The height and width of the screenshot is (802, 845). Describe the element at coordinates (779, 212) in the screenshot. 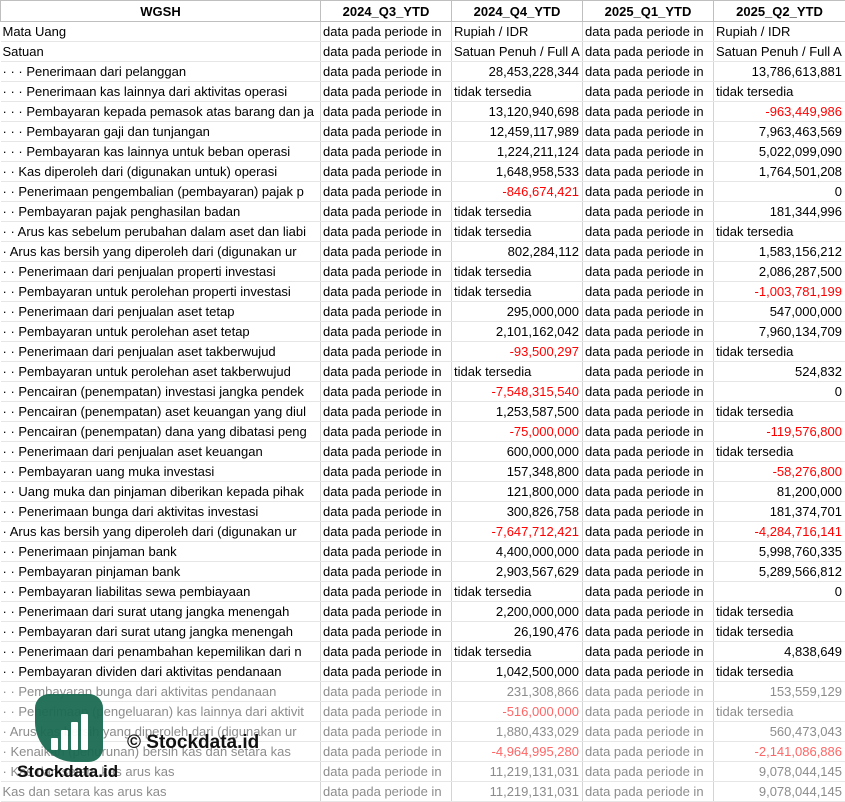

I see `value-cell: 181,344,996` at that location.